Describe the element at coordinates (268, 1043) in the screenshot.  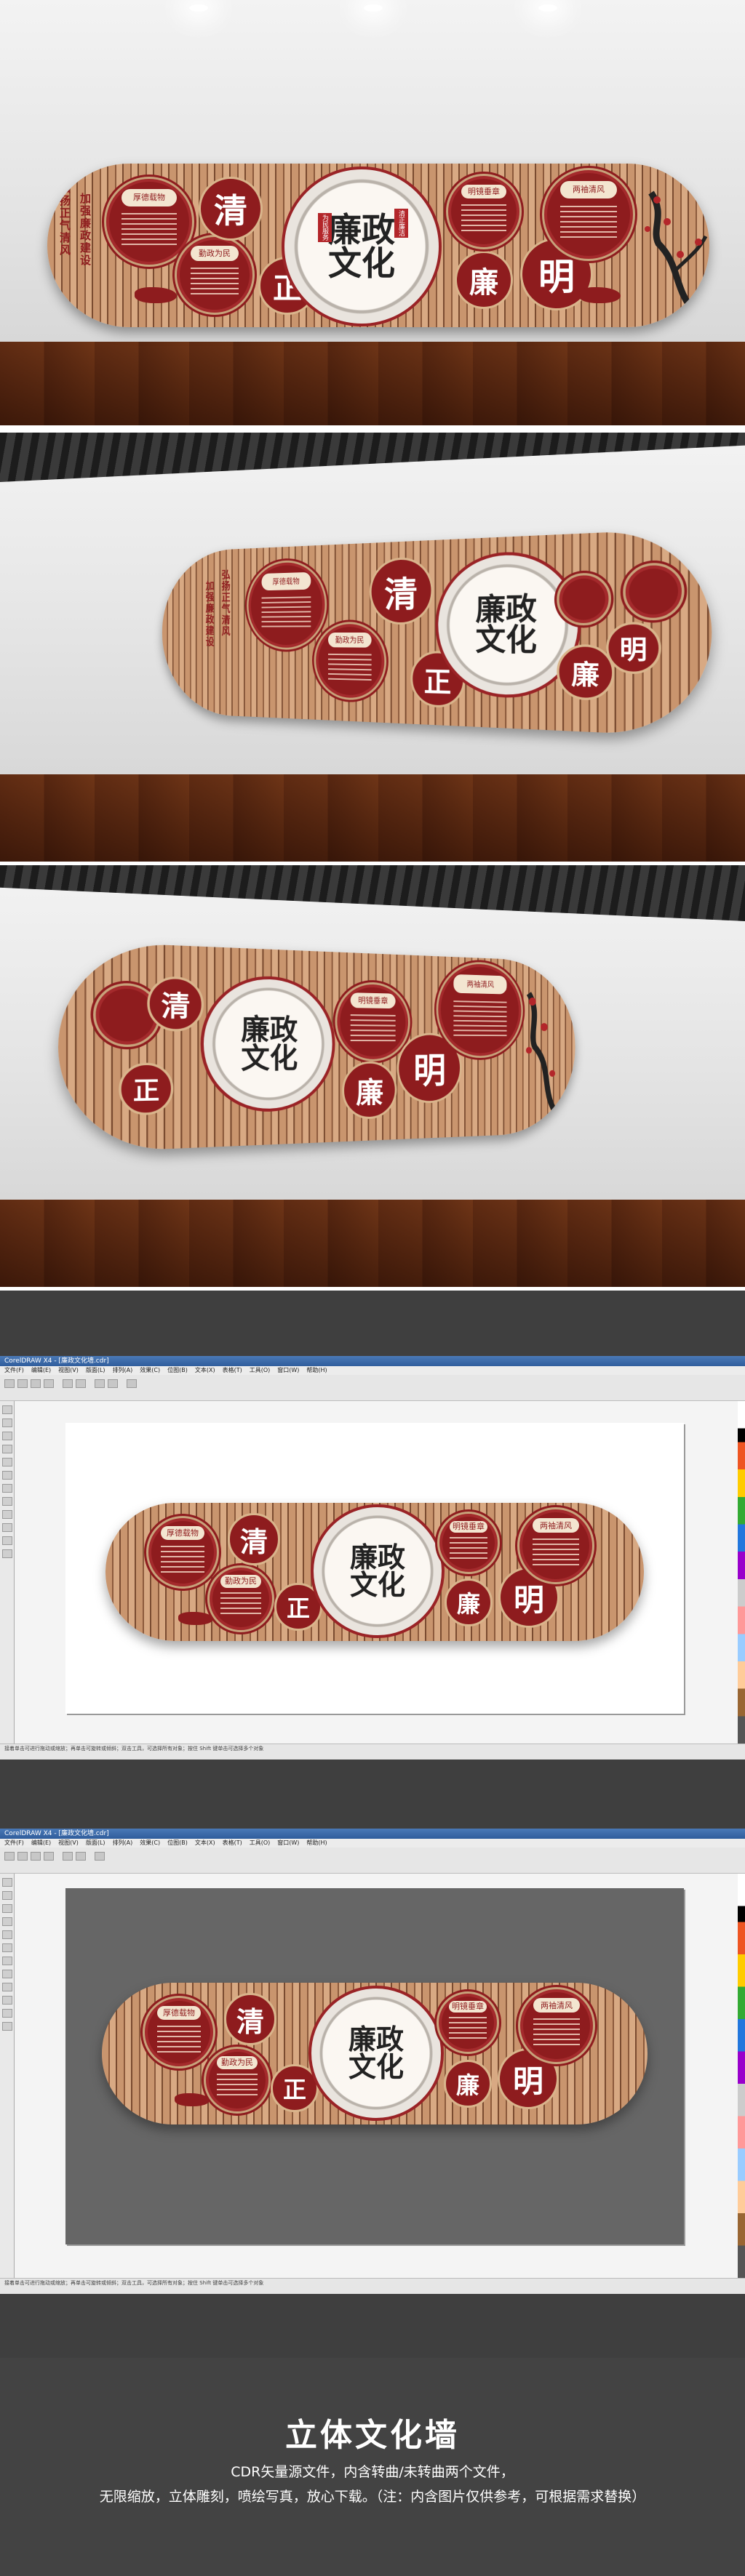
I see `center-medallion: 廉政文化` at that location.